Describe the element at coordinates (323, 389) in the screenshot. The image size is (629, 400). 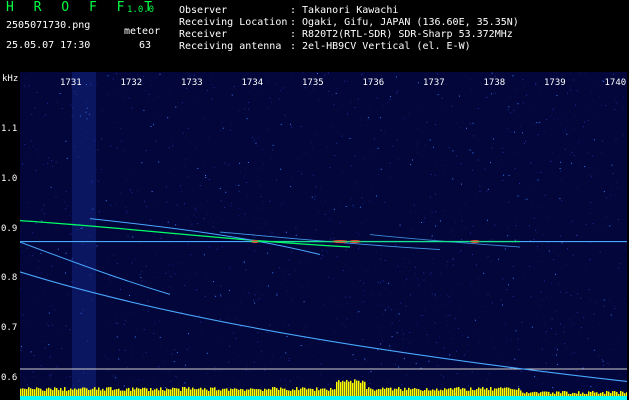
I see `signal-level-bars` at that location.